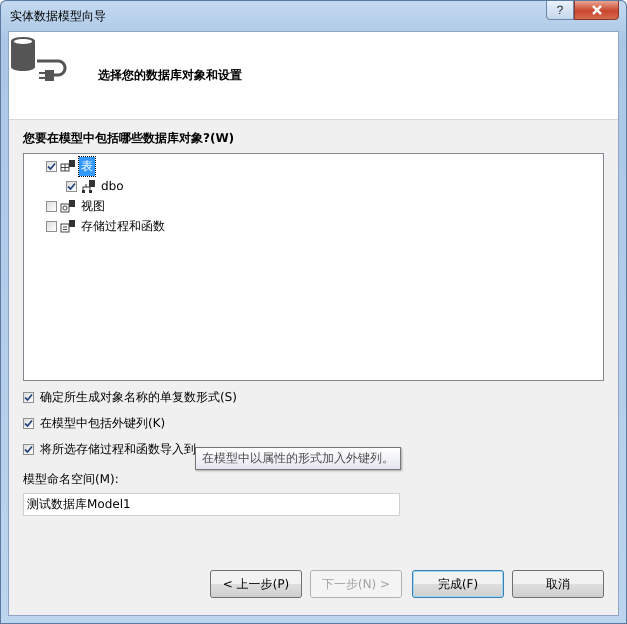  I want to click on close-icon, so click(596, 10).